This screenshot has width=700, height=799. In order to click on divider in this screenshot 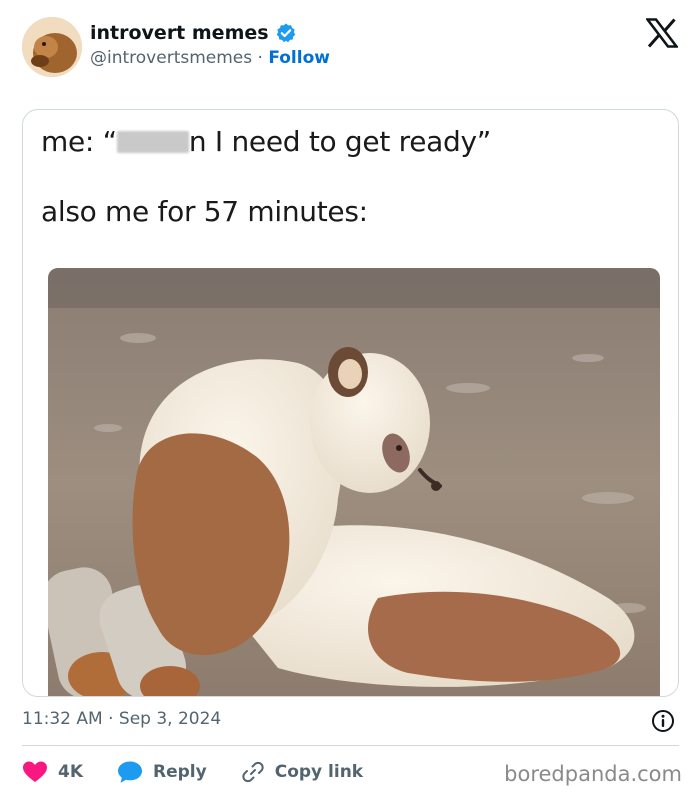, I will do `click(350, 745)`.